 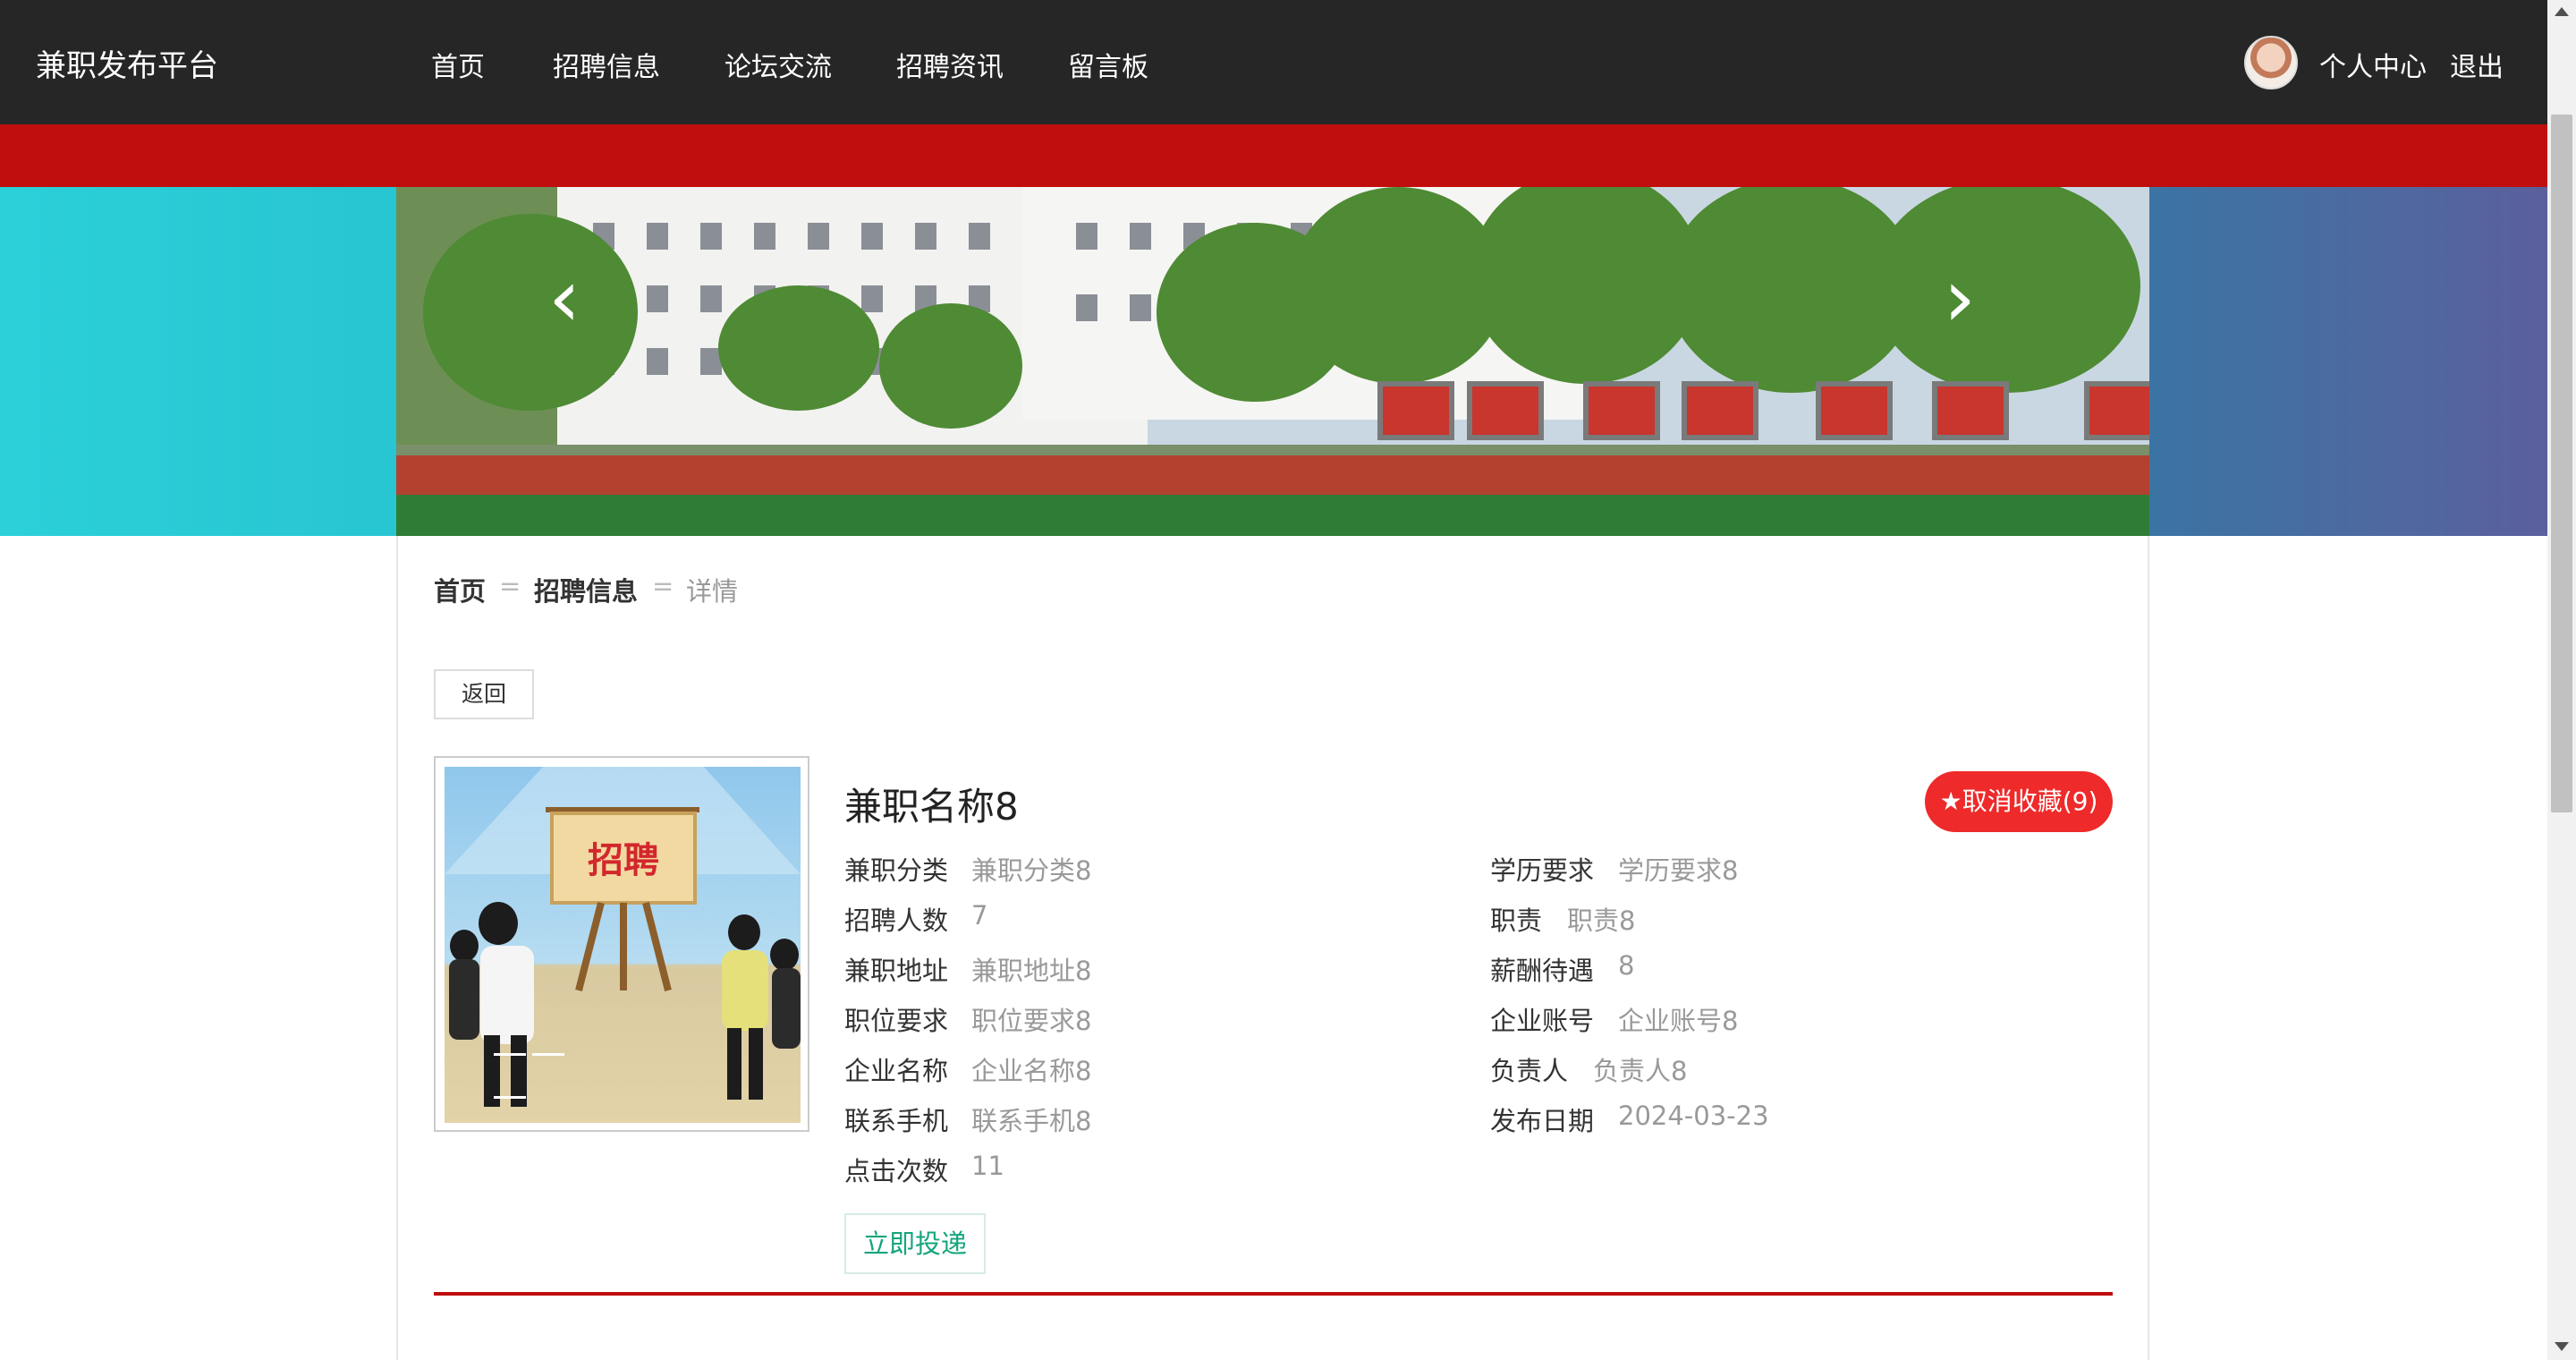 I want to click on nav-home: 首页, so click(x=458, y=64).